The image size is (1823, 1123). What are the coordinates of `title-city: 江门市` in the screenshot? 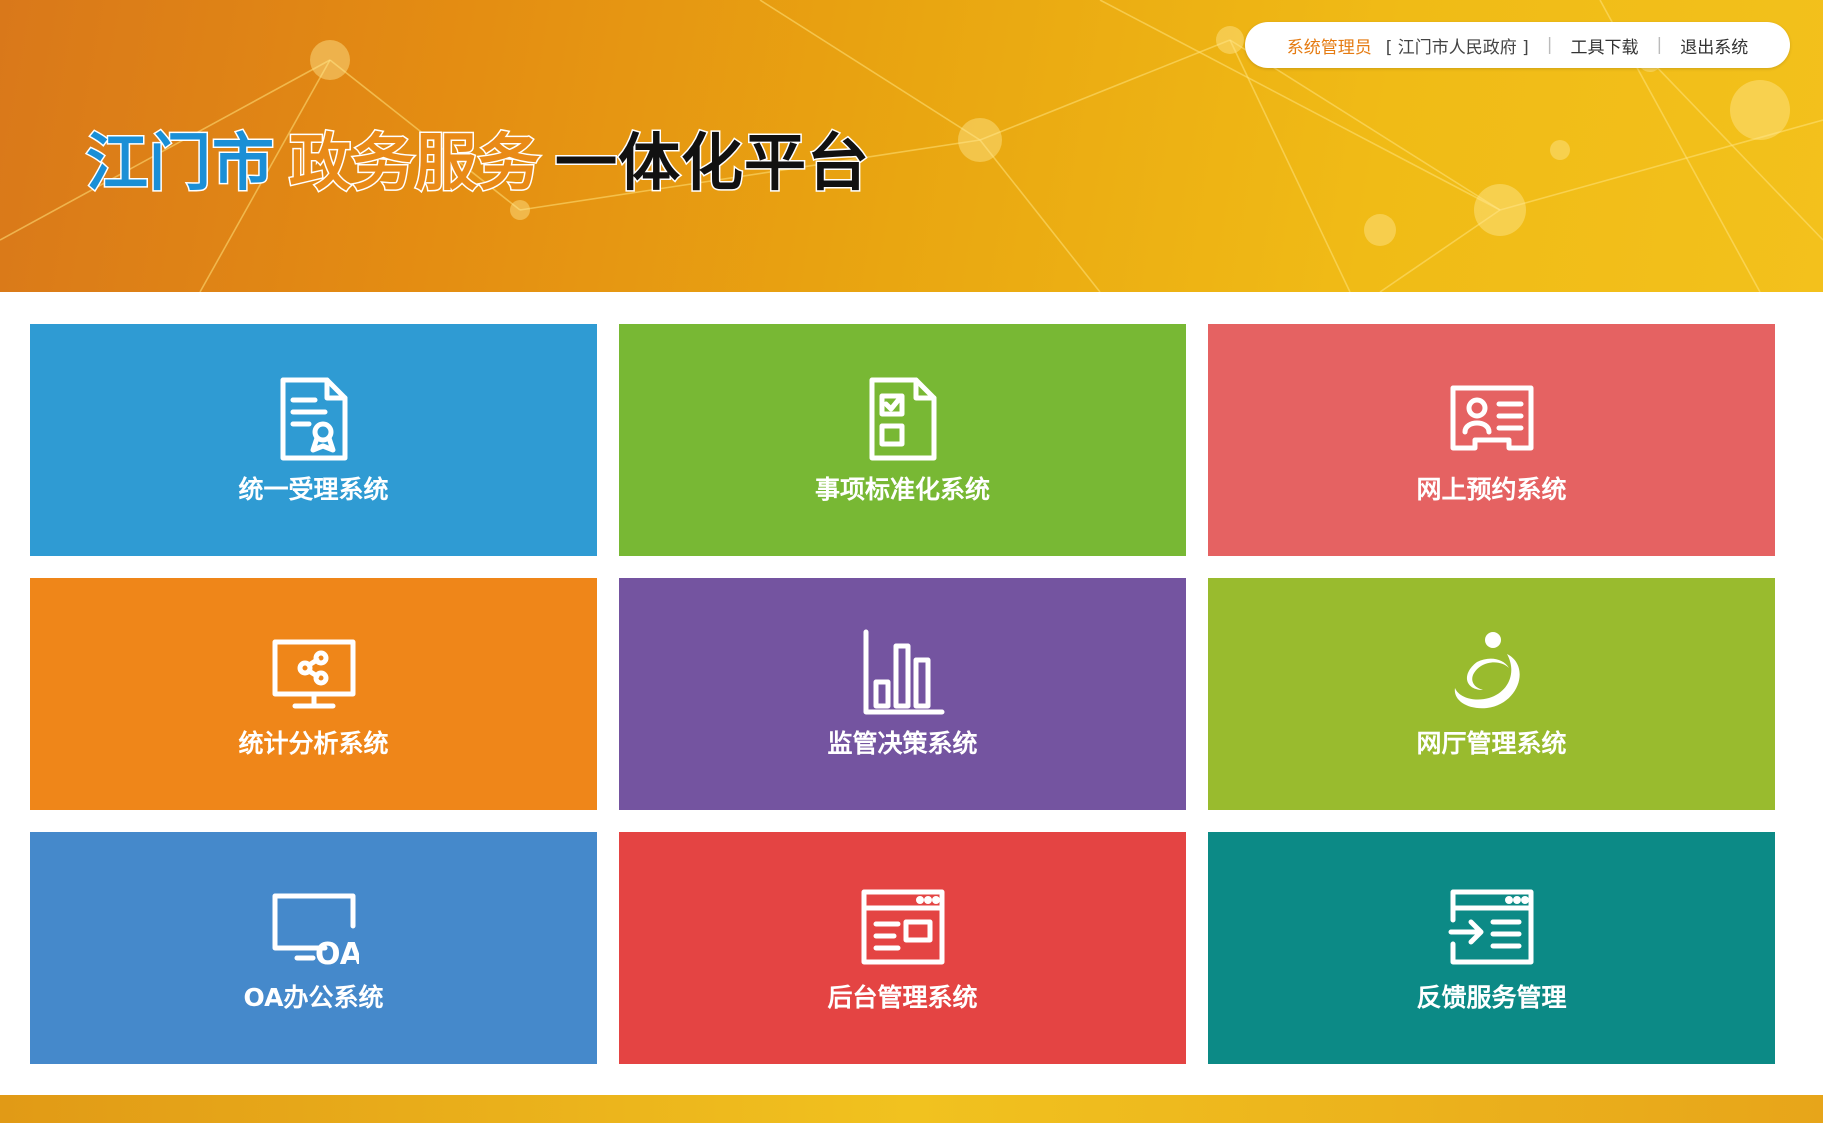 It's located at (180, 163).